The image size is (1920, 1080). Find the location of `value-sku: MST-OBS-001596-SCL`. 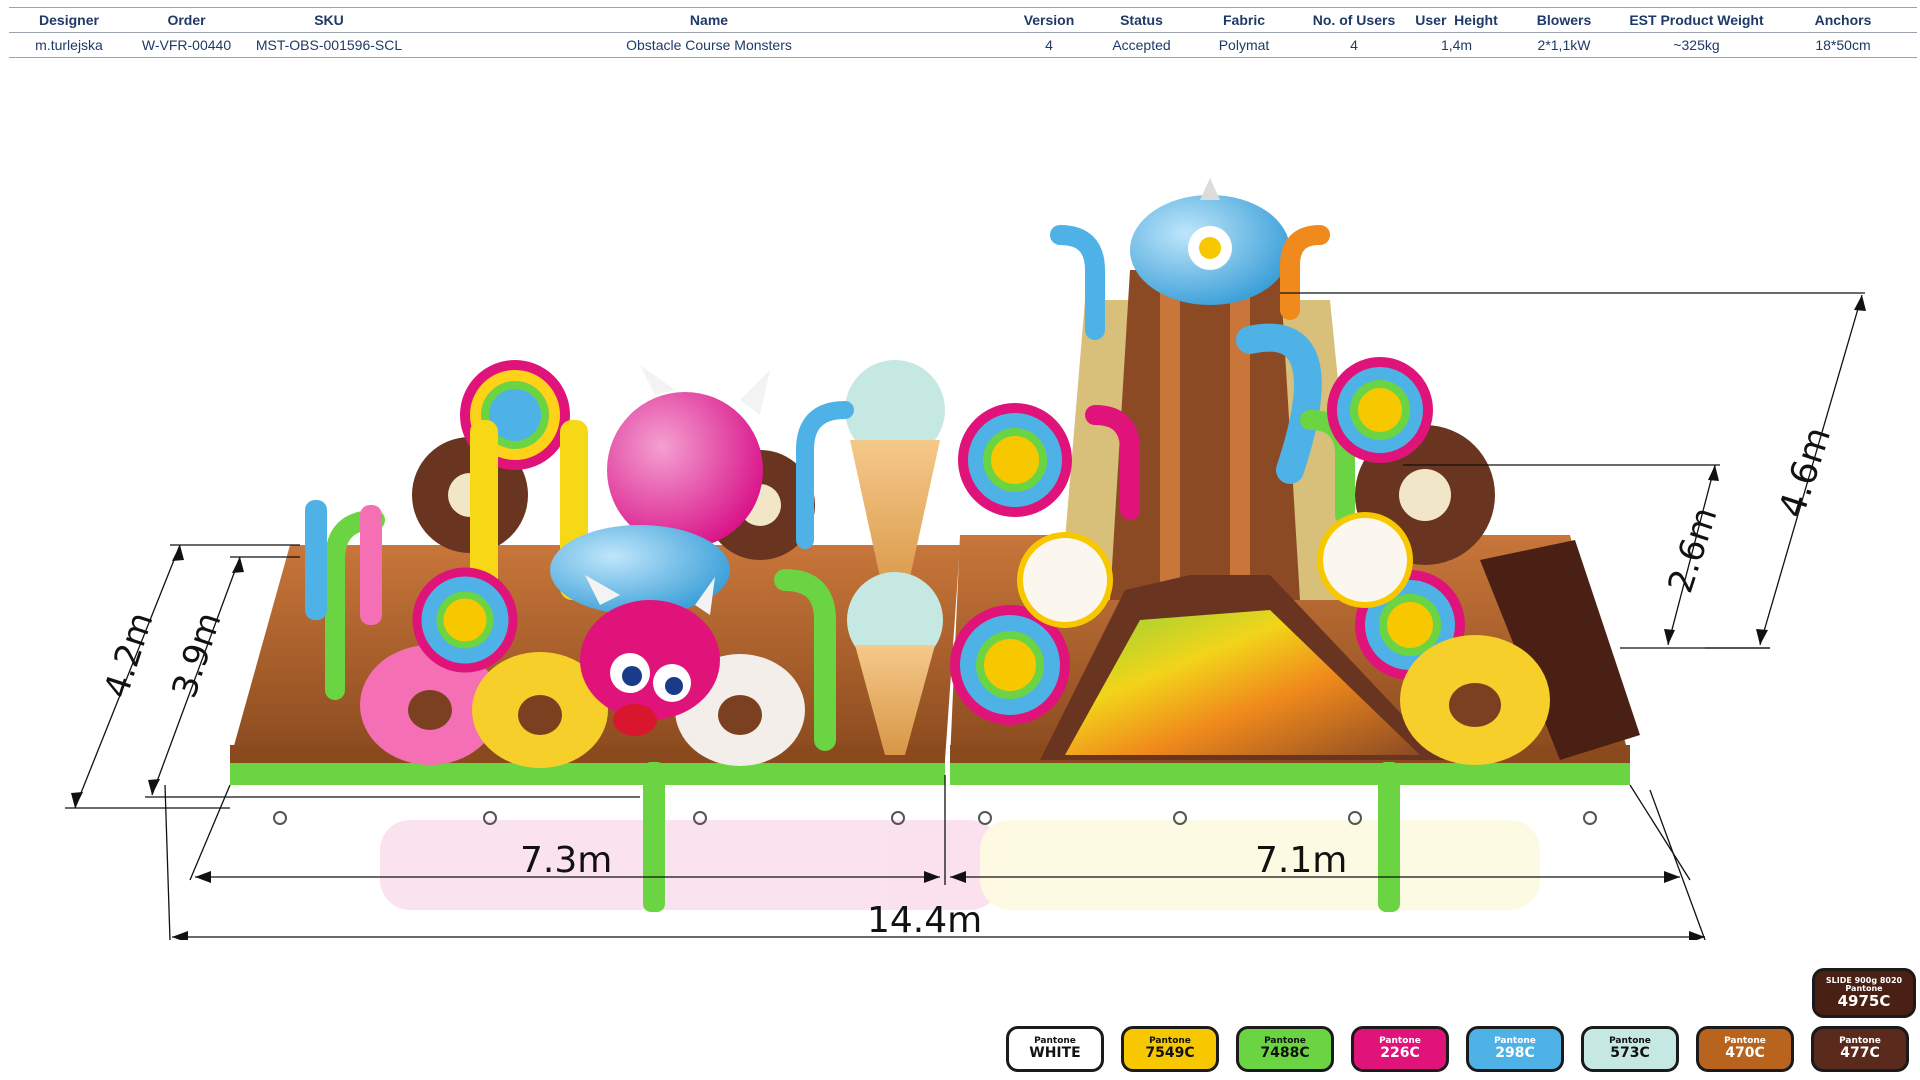

value-sku: MST-OBS-001596-SCL is located at coordinates (329, 45).